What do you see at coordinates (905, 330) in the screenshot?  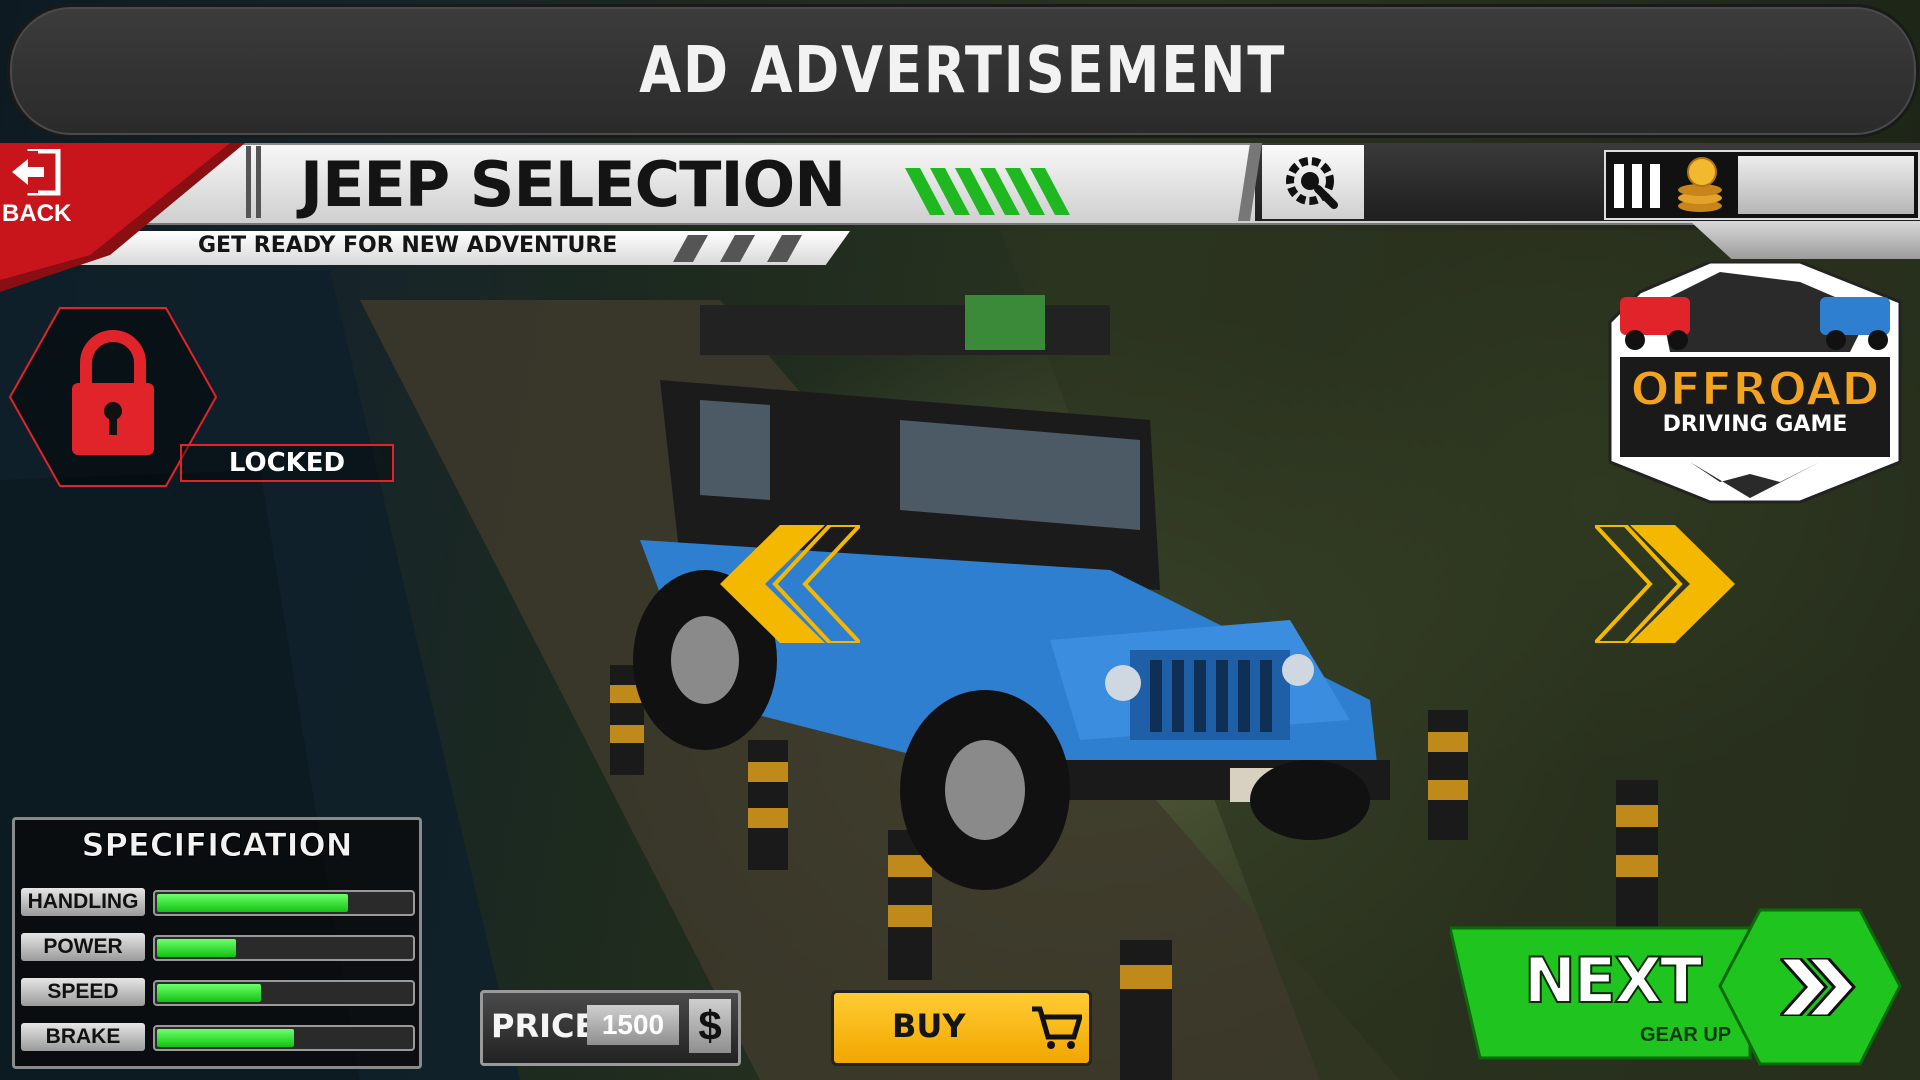 I see `roof-rack` at bounding box center [905, 330].